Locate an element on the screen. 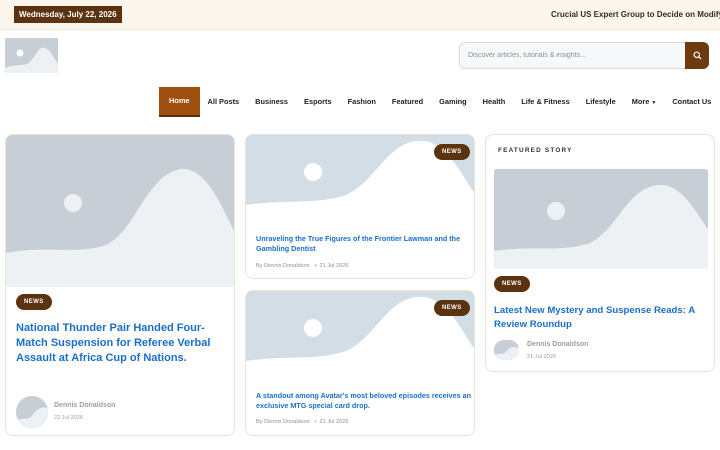  search-icon is located at coordinates (697, 55).